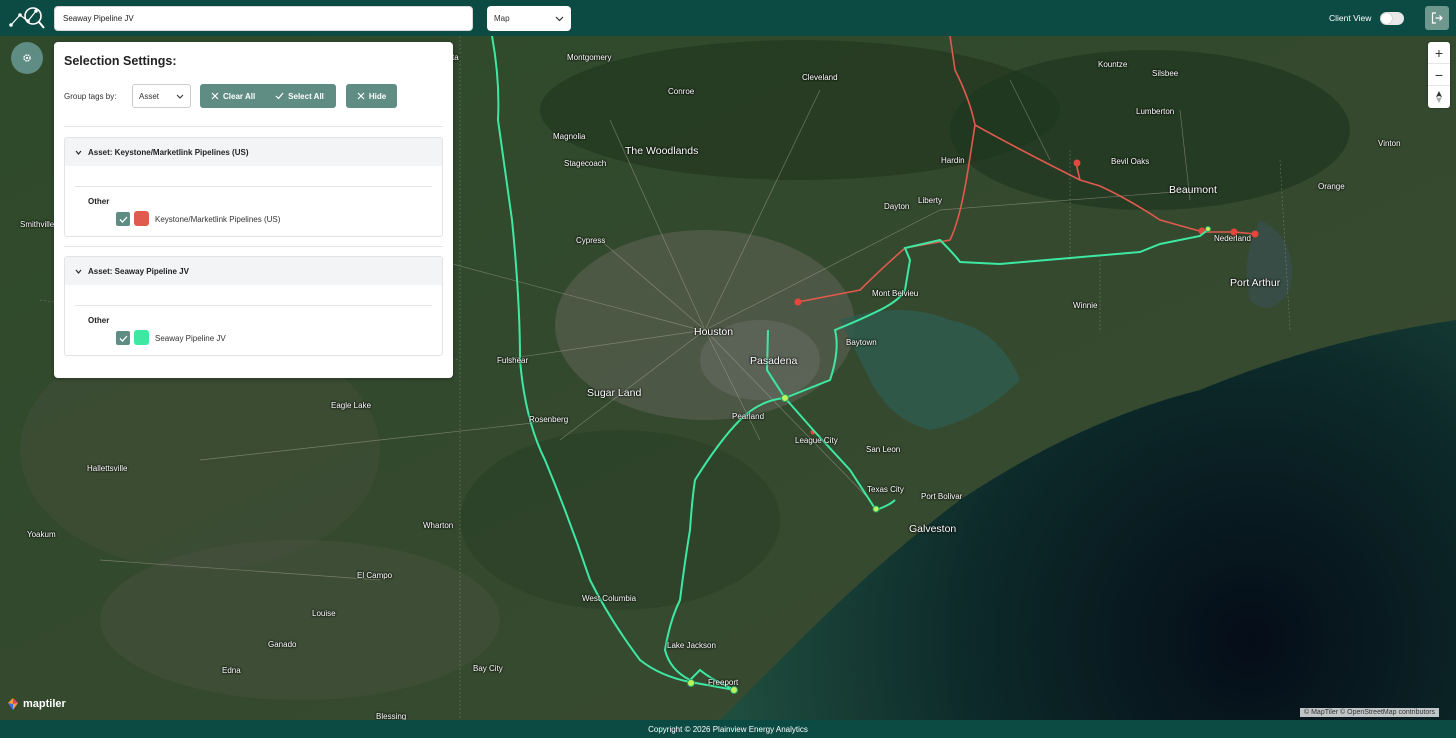 Image resolution: width=1456 pixels, height=738 pixels. I want to click on zoom-controls: + −, so click(1439, 75).